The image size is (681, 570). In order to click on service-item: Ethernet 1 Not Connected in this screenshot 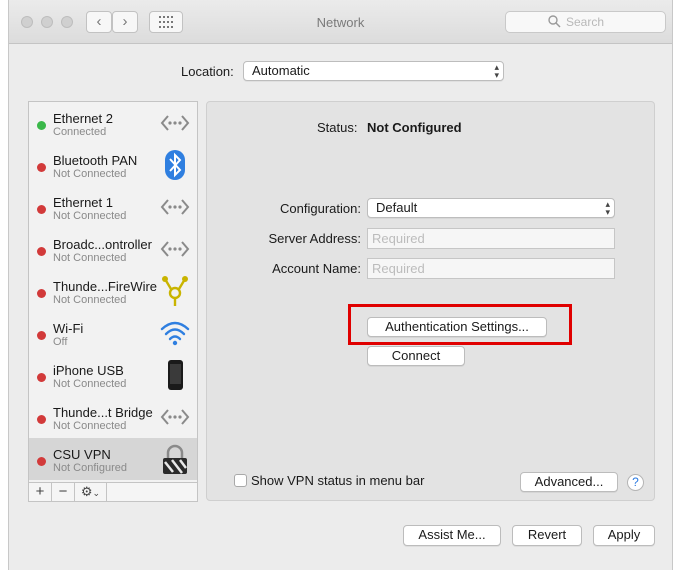, I will do `click(113, 207)`.